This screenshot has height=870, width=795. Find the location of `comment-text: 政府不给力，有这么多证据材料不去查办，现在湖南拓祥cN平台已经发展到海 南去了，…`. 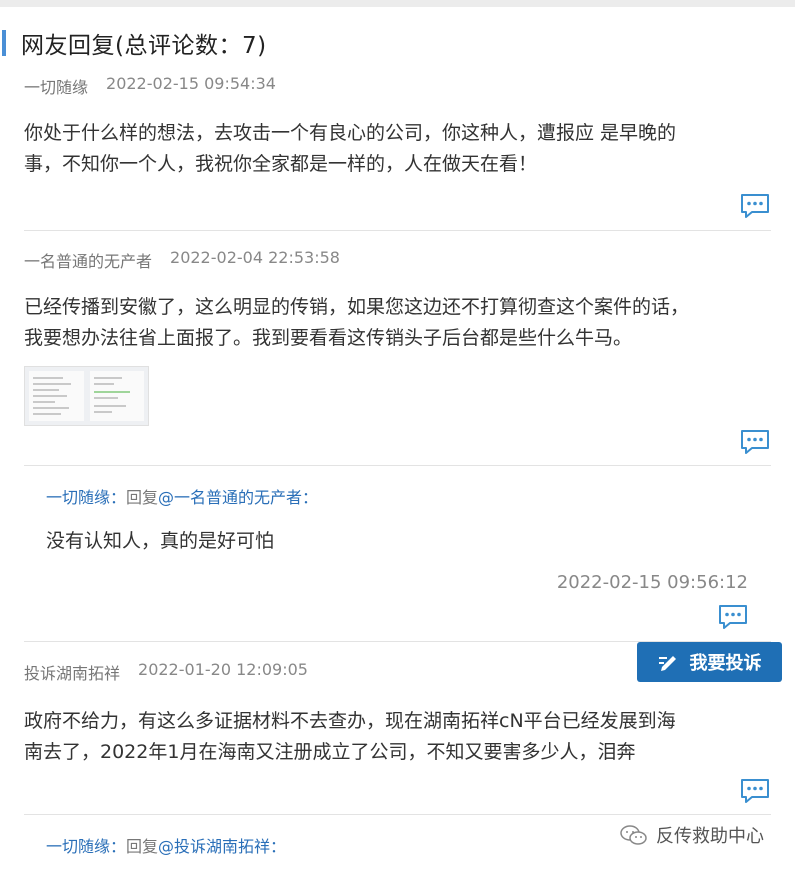

comment-text: 政府不给力，有这么多证据材料不去查办，现在湖南拓祥cN平台已经发展到海 南去了，… is located at coordinates (397, 737).